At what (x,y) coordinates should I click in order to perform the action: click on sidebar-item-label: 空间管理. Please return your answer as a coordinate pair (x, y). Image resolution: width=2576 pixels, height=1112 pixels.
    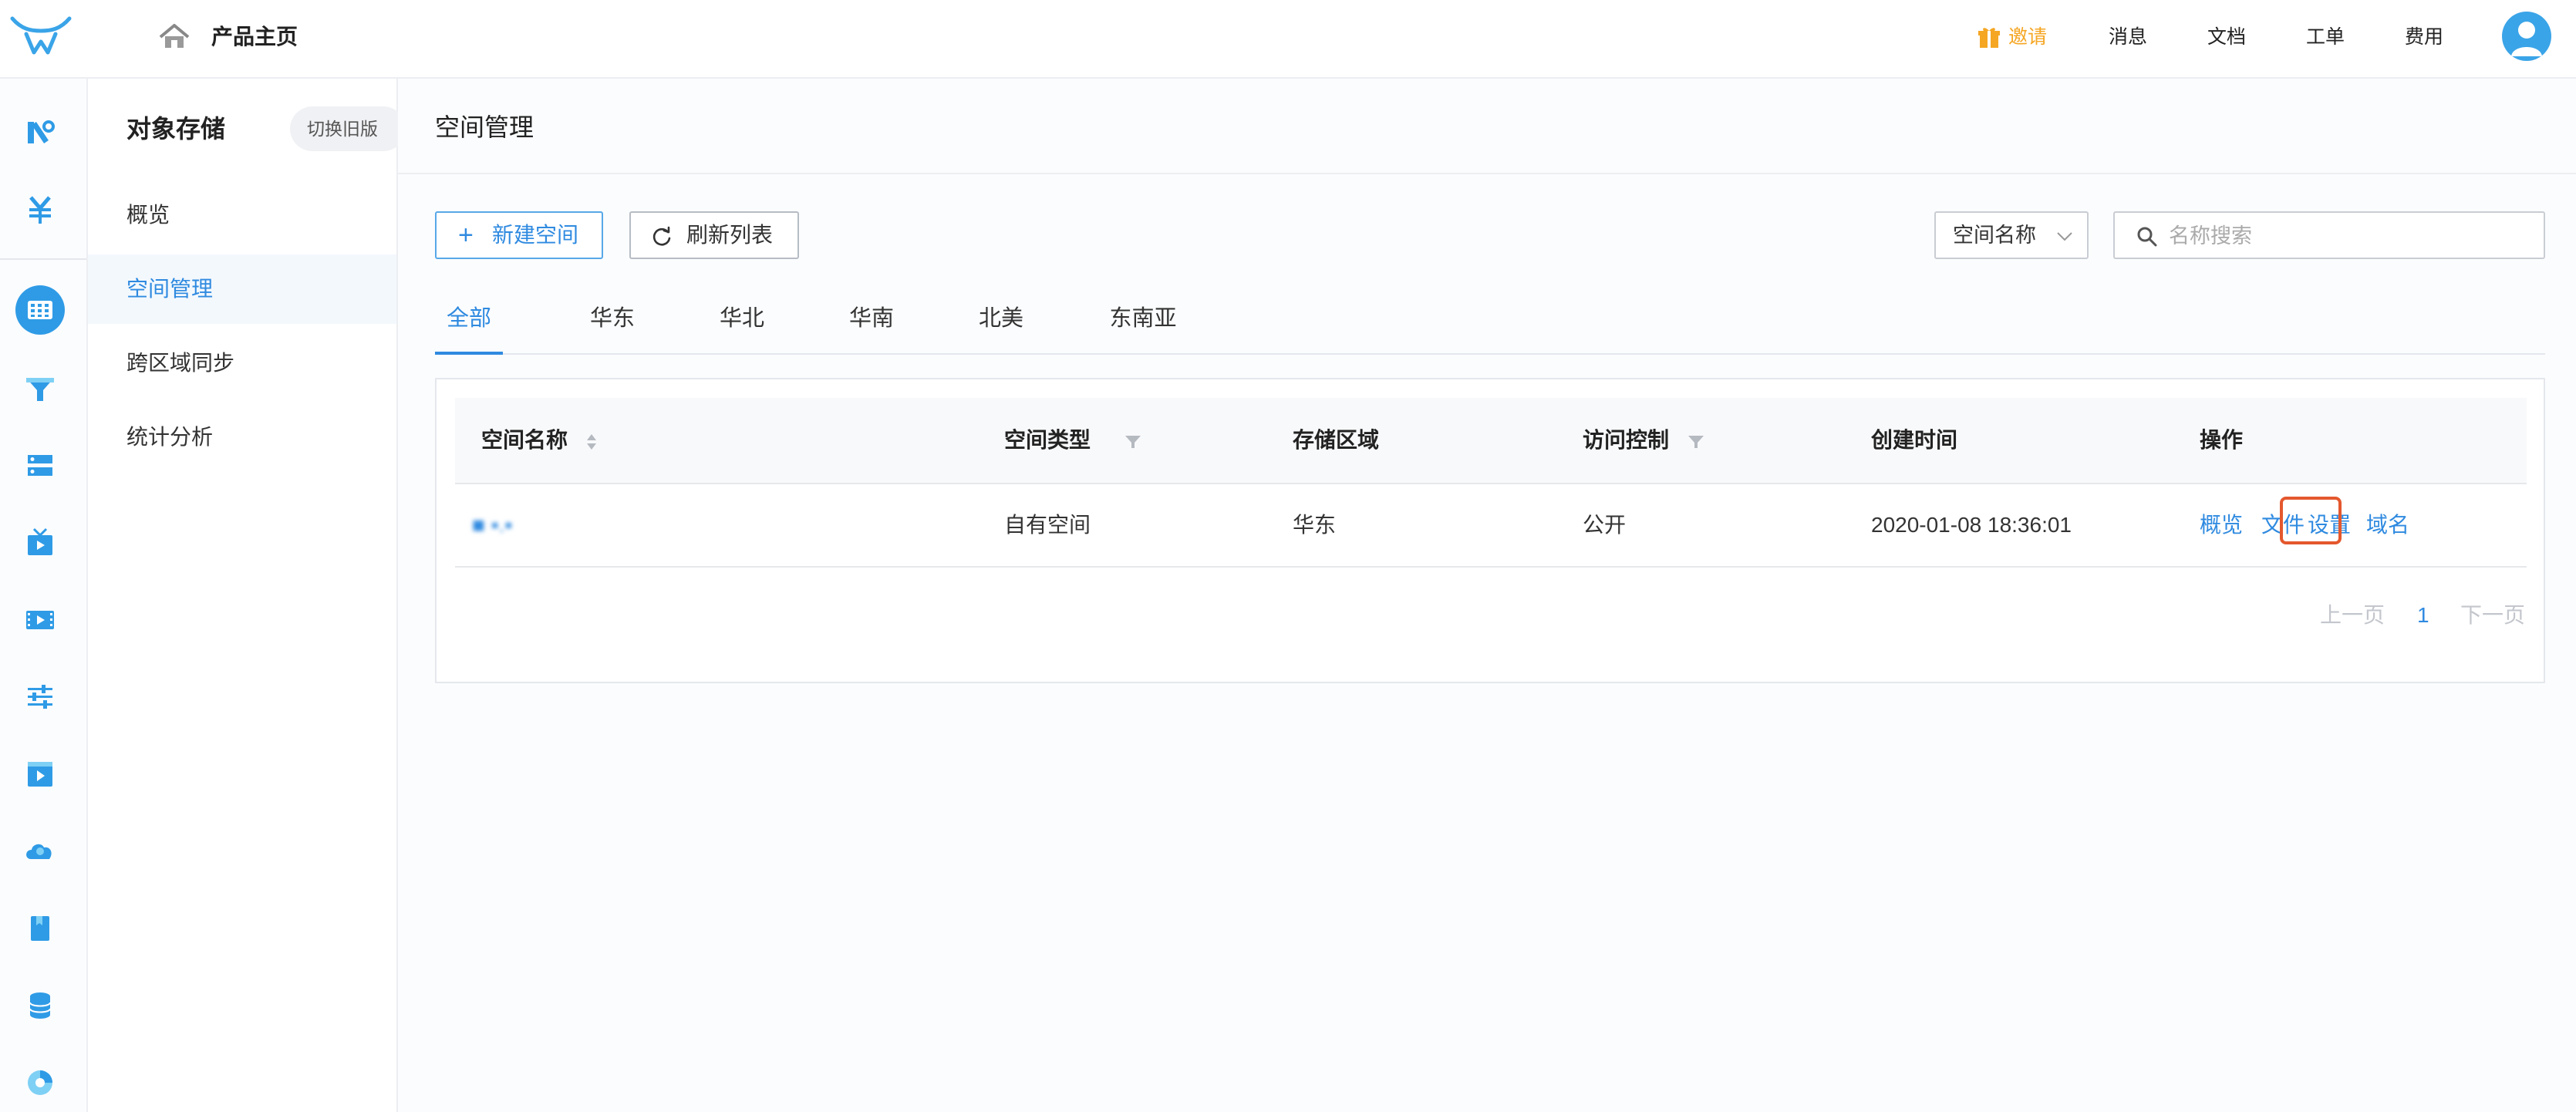
    Looking at the image, I should click on (170, 289).